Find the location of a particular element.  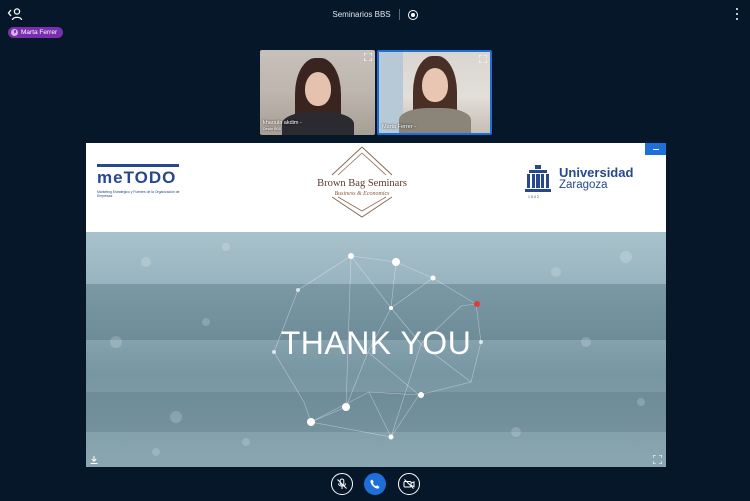

download-icon is located at coordinates (94, 460).